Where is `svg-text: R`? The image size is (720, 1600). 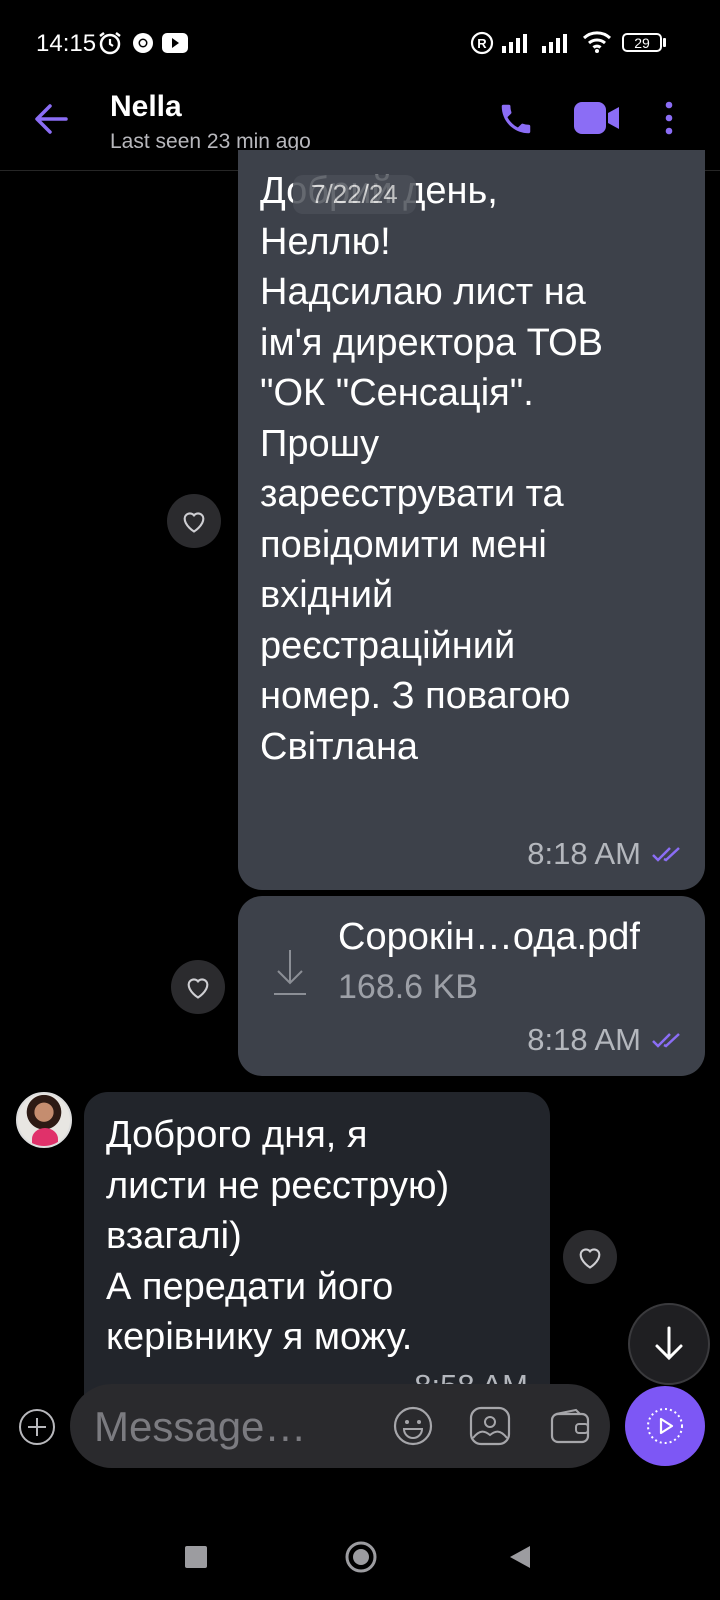
svg-text: R is located at coordinates (482, 43).